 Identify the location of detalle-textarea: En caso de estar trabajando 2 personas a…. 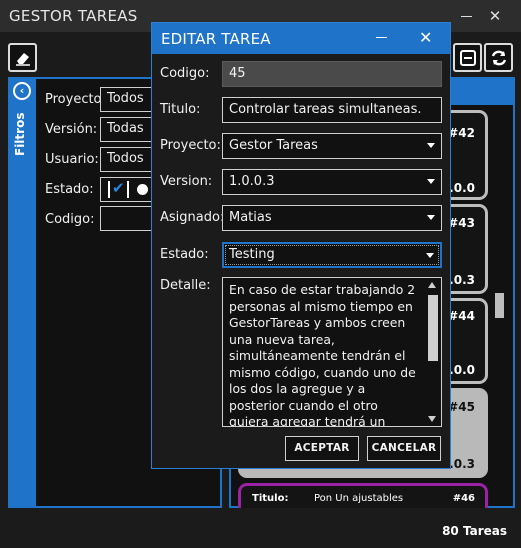
(332, 352).